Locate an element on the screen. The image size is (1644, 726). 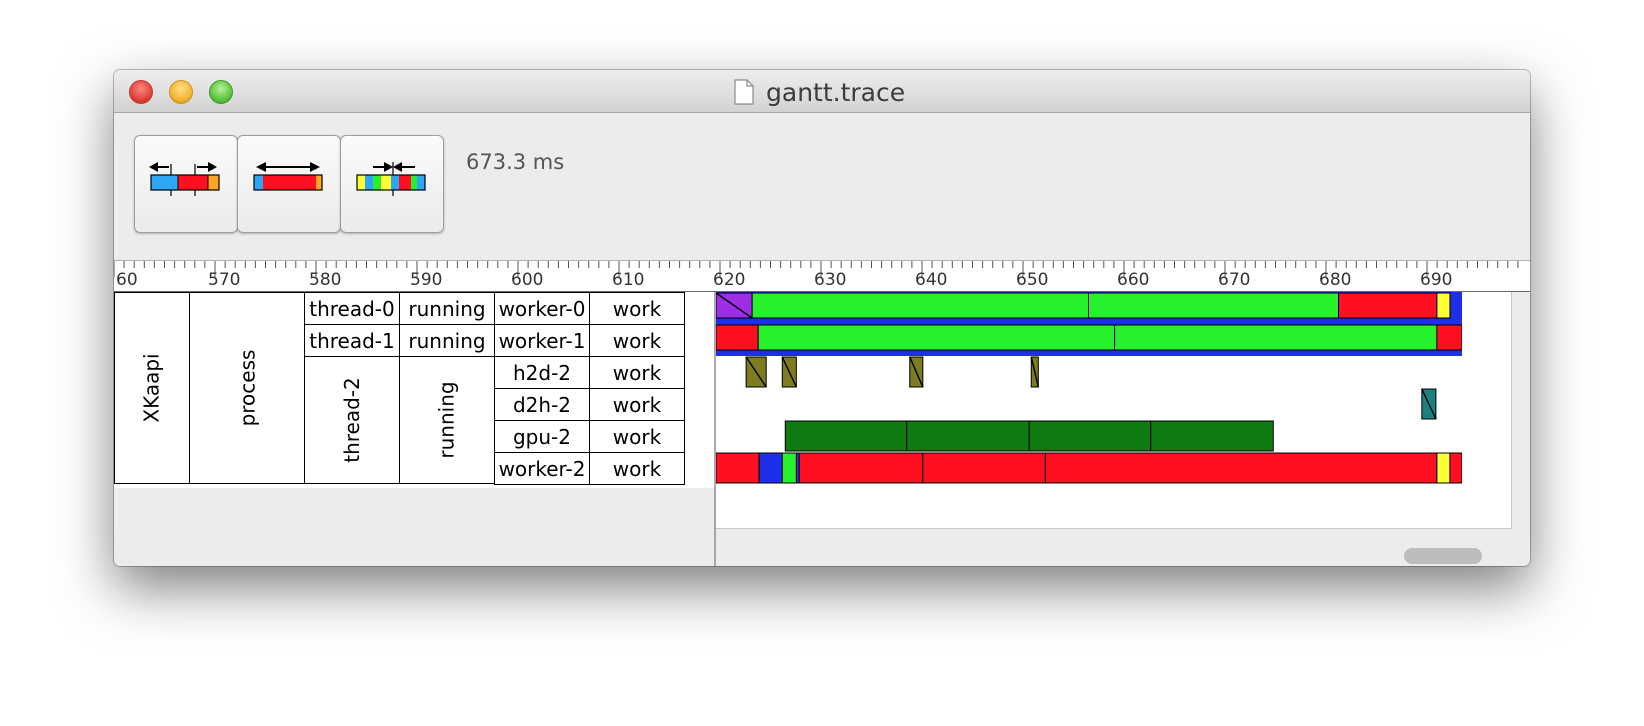
thread-label: thread-1 is located at coordinates (352, 340).